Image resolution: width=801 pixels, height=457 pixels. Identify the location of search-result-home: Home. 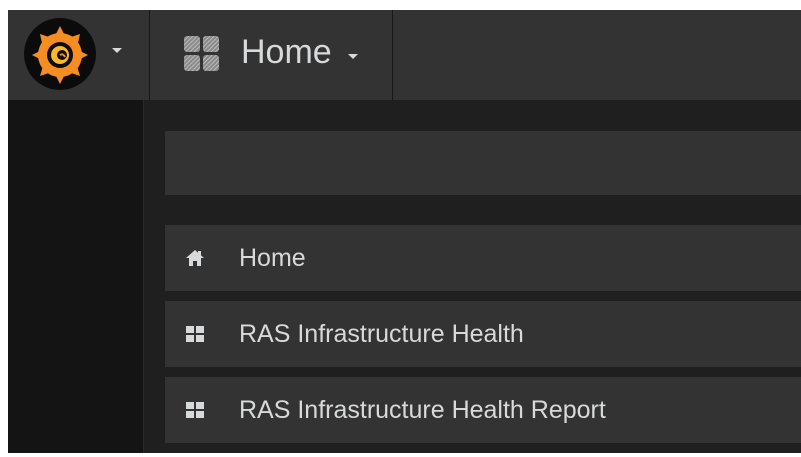
(483, 258).